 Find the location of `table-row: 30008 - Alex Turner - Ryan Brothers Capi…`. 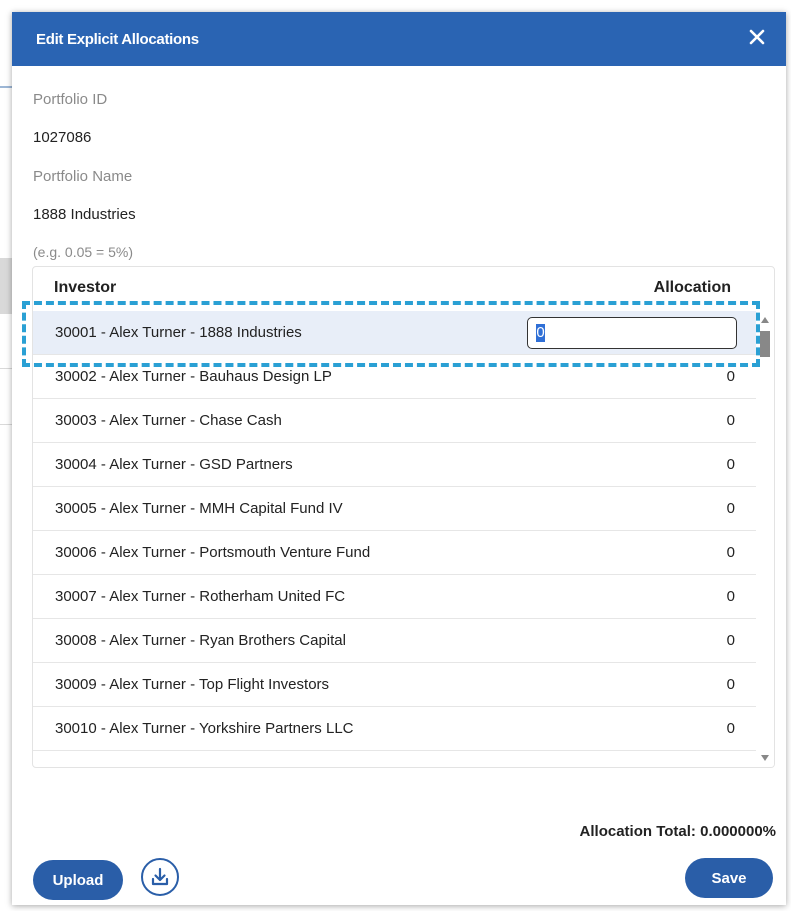

table-row: 30008 - Alex Turner - Ryan Brothers Capi… is located at coordinates (394, 641).